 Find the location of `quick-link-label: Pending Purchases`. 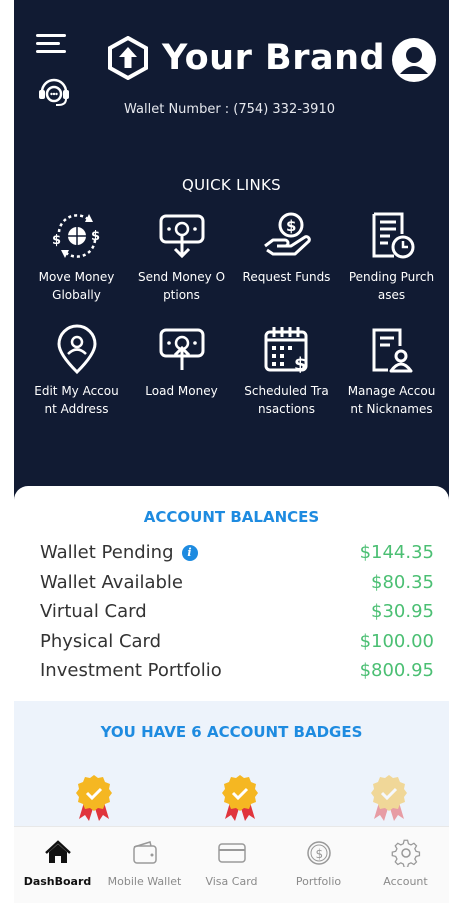

quick-link-label: Pending Purchases is located at coordinates (391, 286).